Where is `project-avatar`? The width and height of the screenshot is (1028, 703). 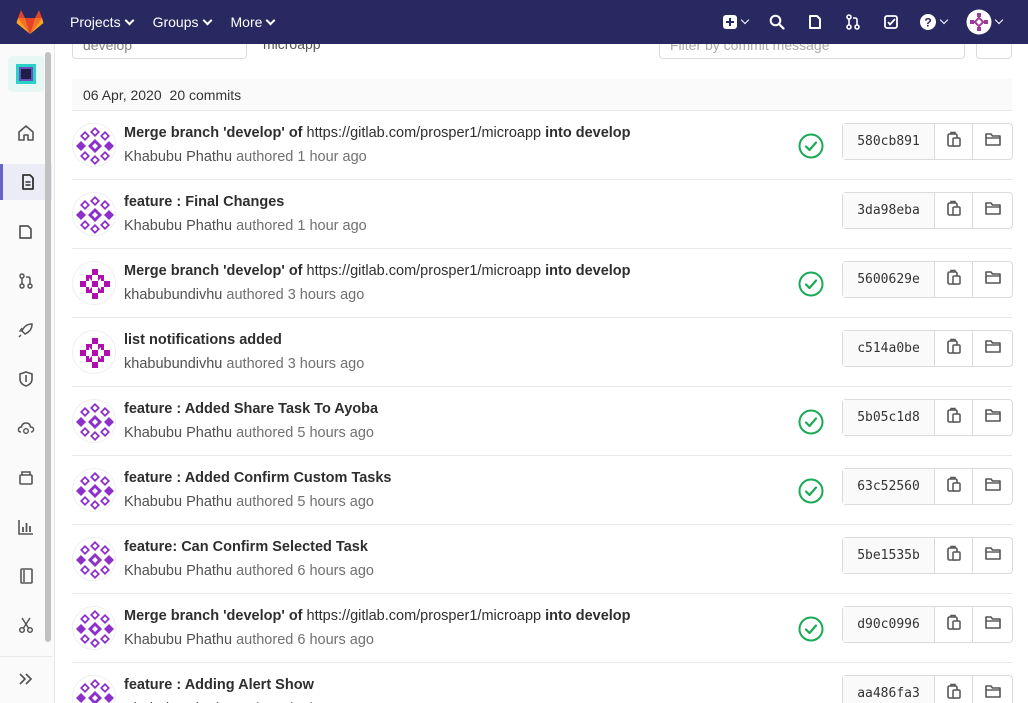
project-avatar is located at coordinates (26, 74).